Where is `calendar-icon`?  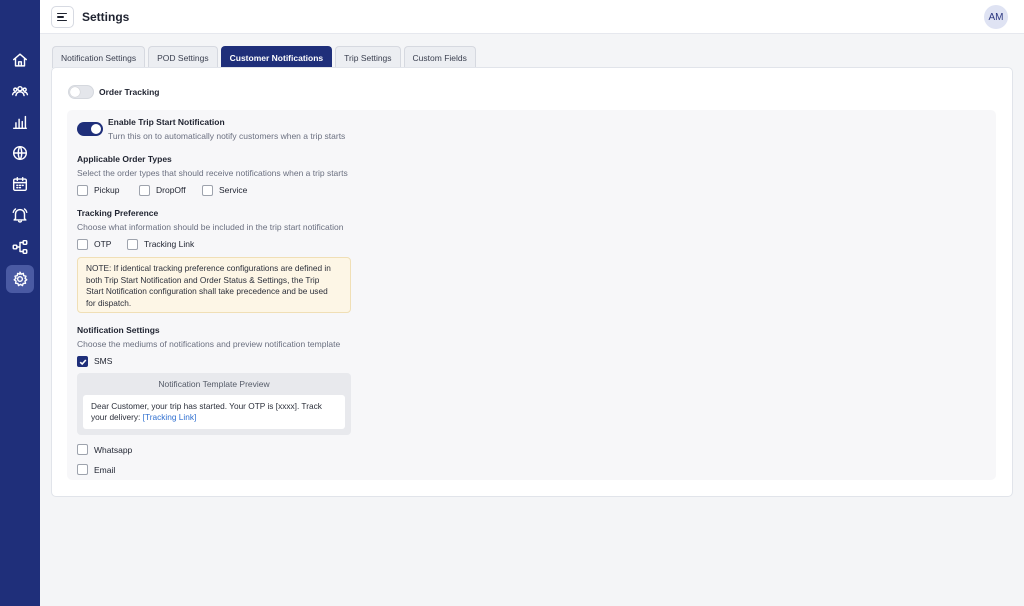
calendar-icon is located at coordinates (20, 184).